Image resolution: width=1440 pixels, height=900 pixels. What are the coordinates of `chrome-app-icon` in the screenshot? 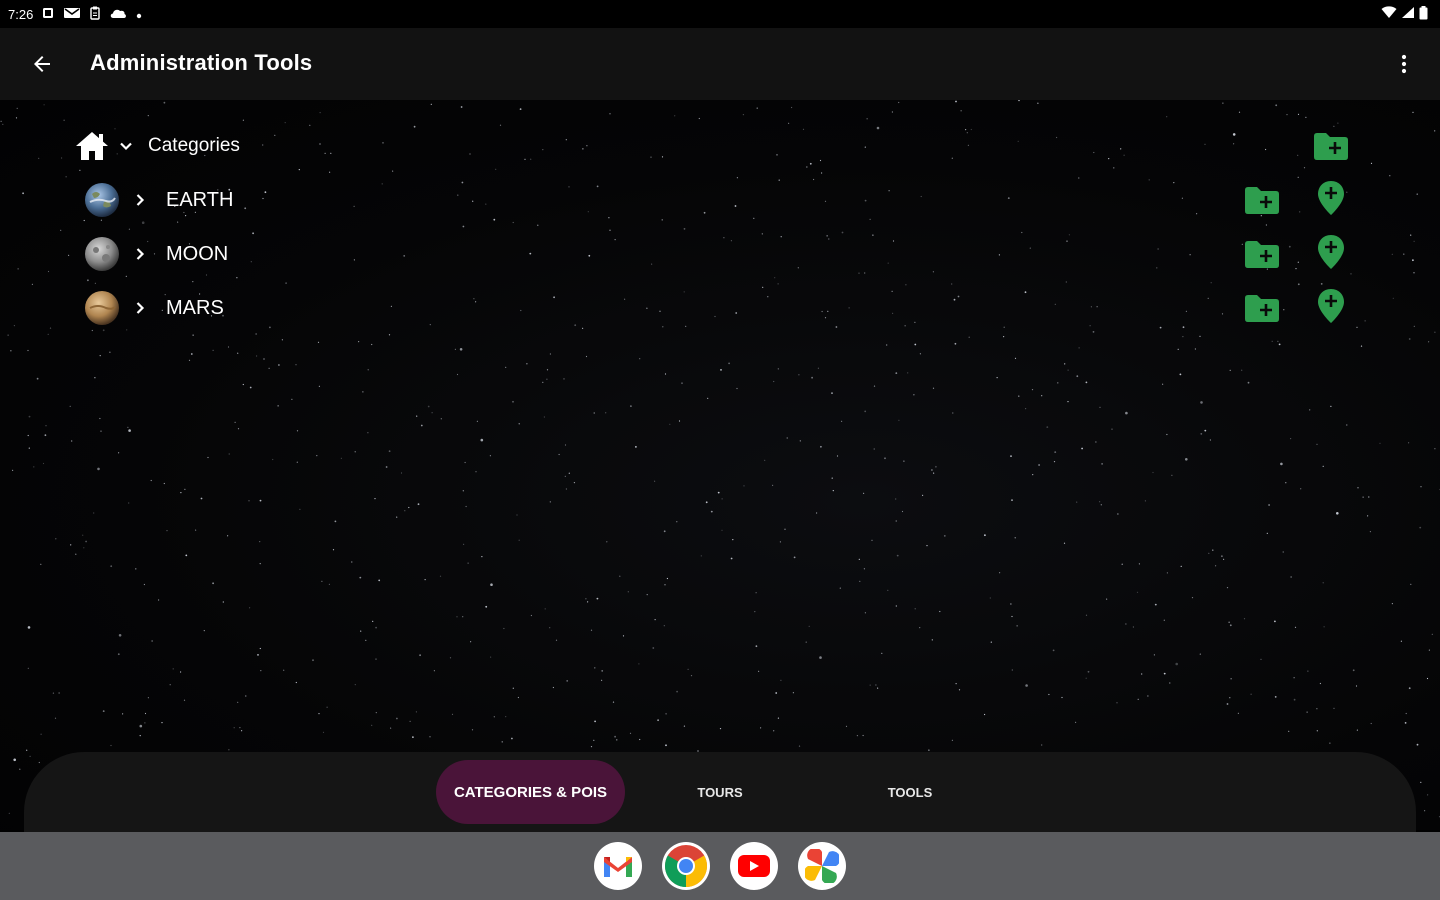 It's located at (686, 866).